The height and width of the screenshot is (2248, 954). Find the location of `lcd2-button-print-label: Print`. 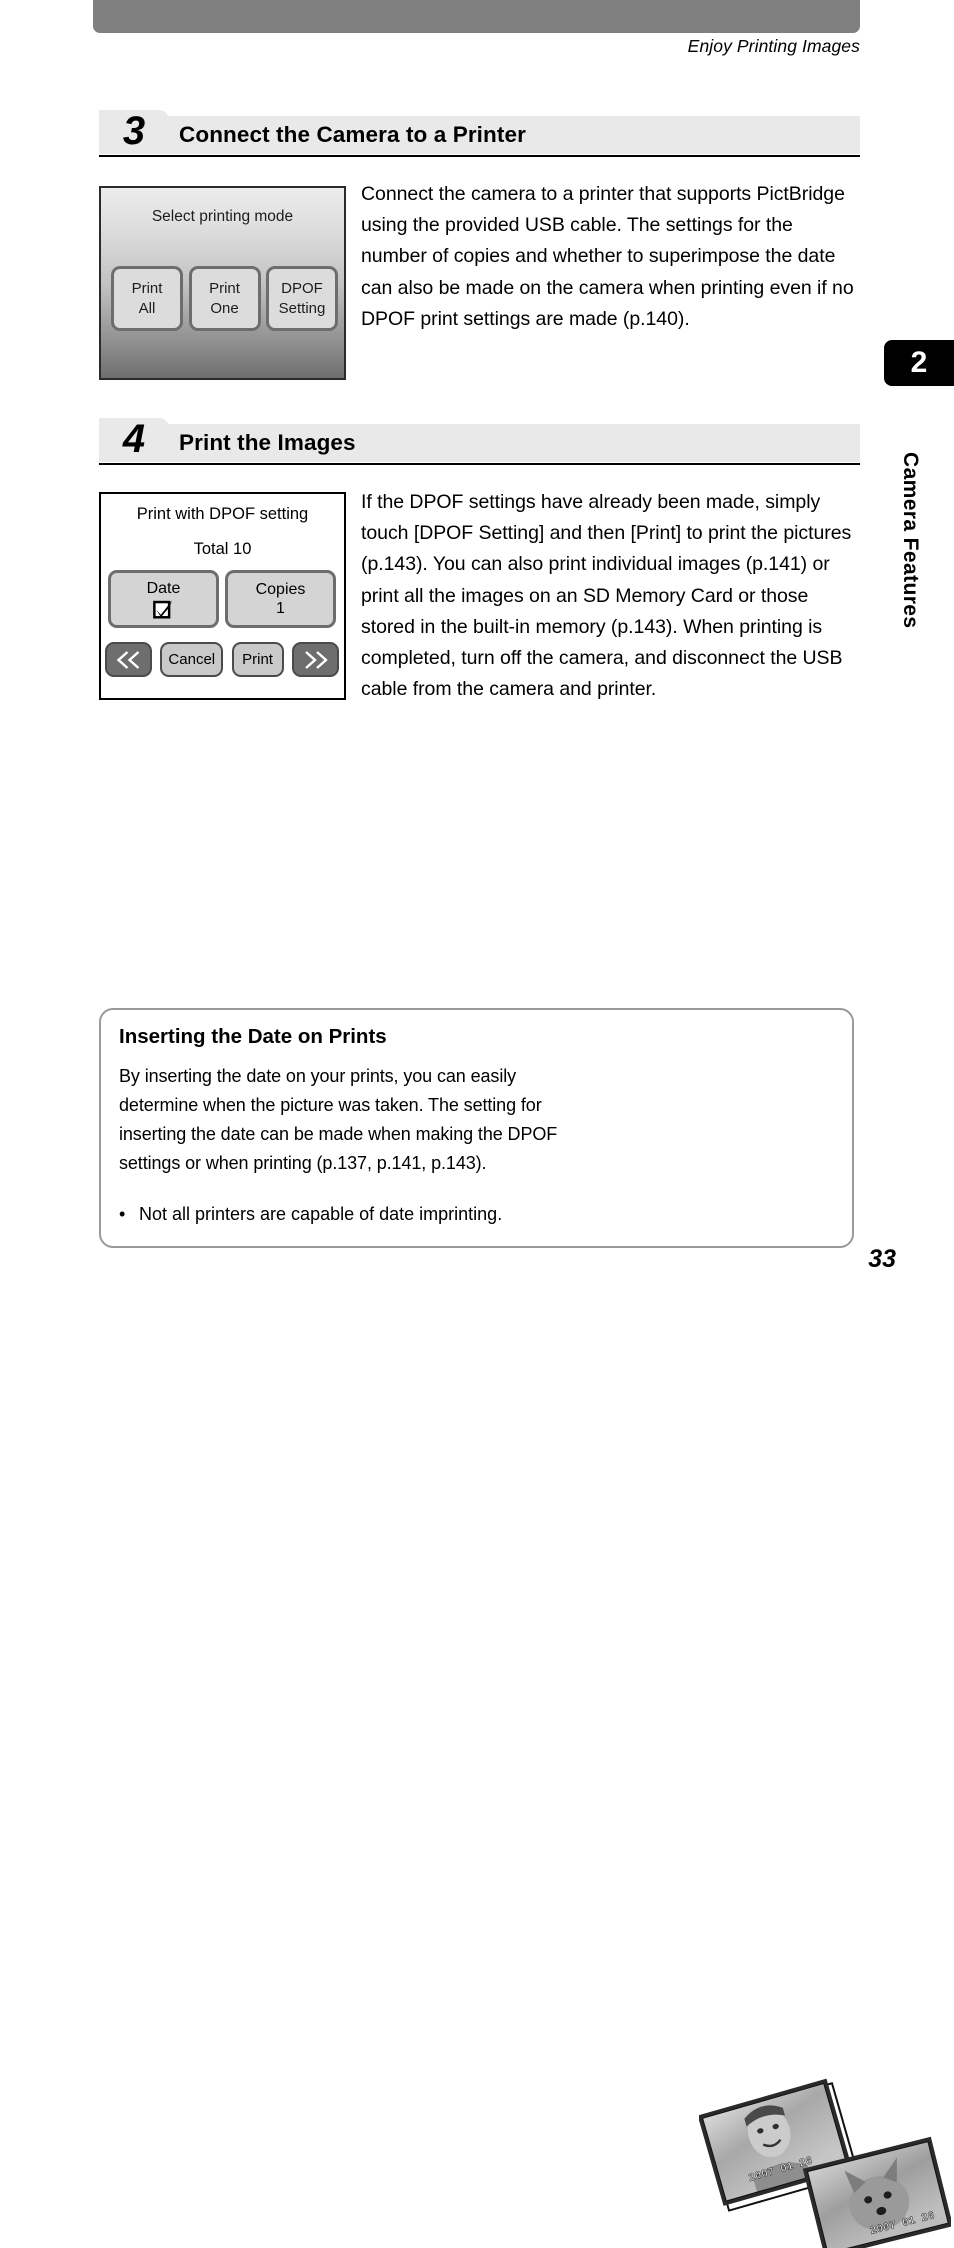

lcd2-button-print-label: Print is located at coordinates (257, 659).